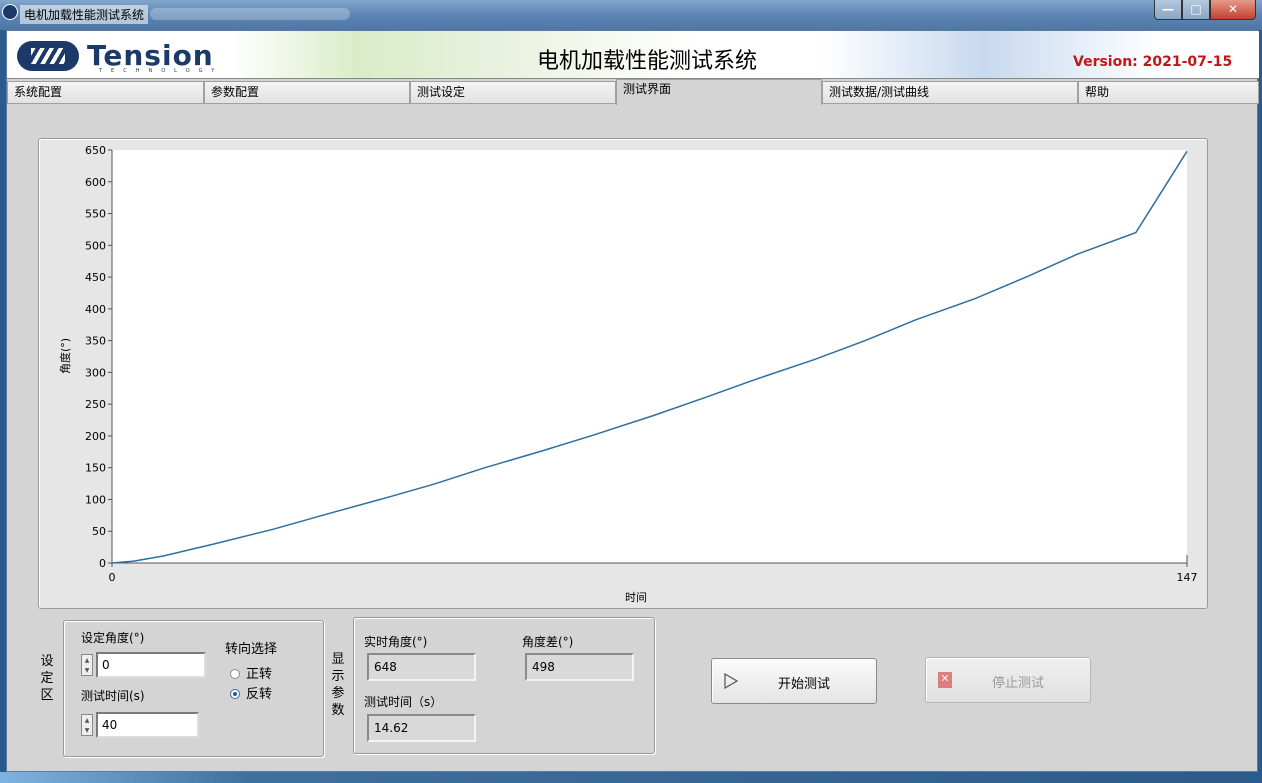 The image size is (1262, 783). Describe the element at coordinates (95, 436) in the screenshot. I see `y-tick-label: 200` at that location.